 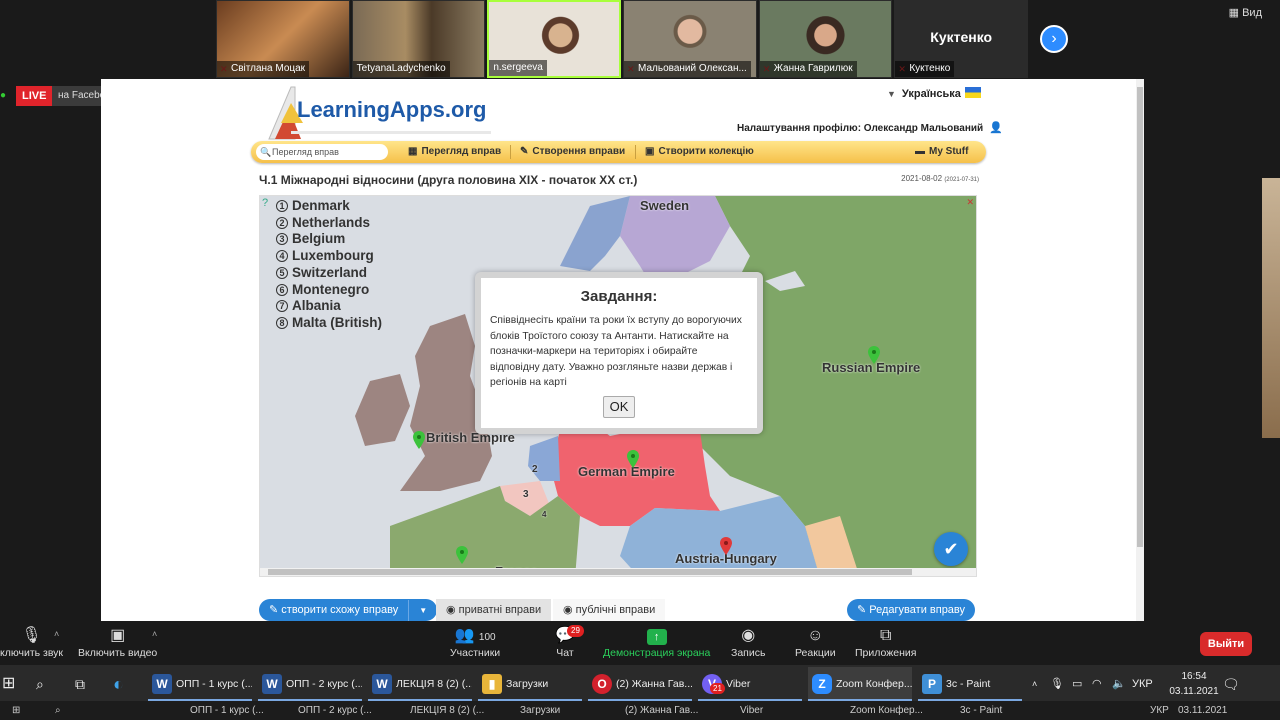 What do you see at coordinates (475, 635) in the screenshot?
I see `participants-icon: 👥 100` at bounding box center [475, 635].